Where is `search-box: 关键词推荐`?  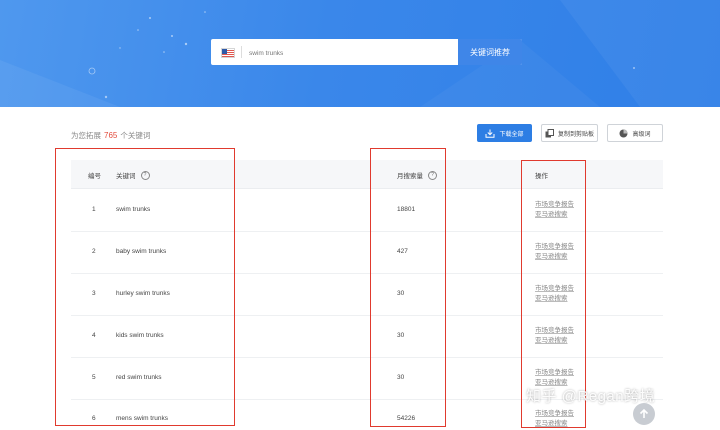
search-box: 关键词推荐 is located at coordinates (366, 52).